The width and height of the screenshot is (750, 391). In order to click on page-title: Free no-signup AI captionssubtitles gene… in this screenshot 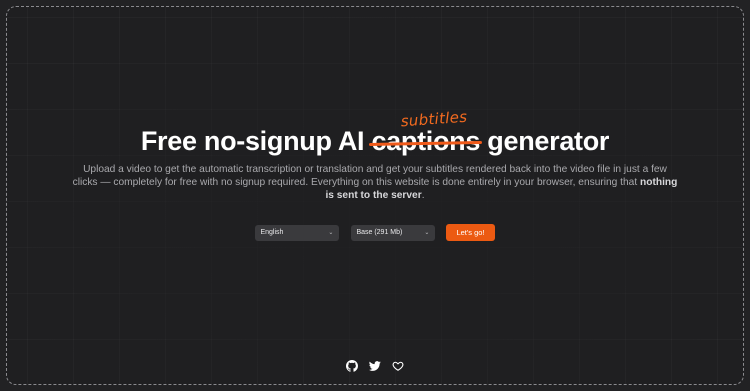, I will do `click(375, 132)`.